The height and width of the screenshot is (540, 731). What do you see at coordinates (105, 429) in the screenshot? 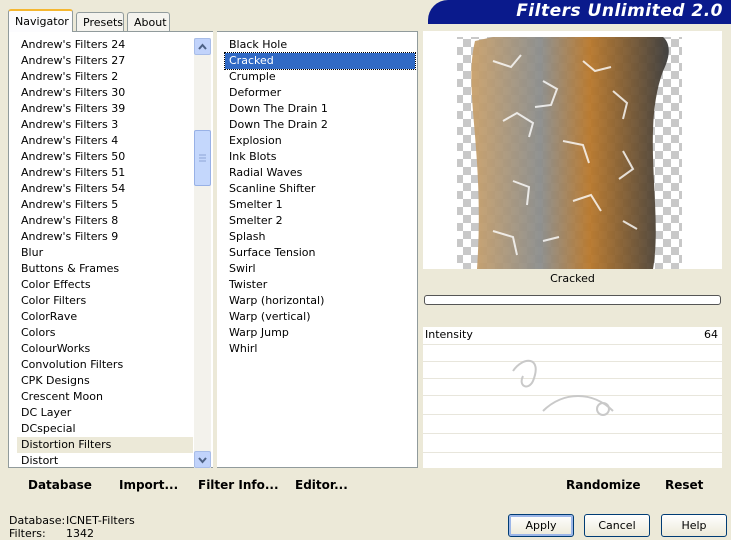
I see `list-item: DCspecial` at bounding box center [105, 429].